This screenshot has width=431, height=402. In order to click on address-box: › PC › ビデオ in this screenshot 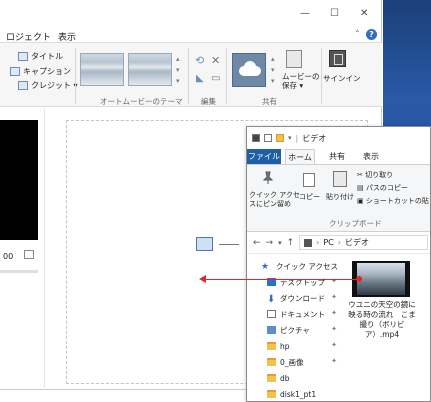, I will do `click(363, 242)`.